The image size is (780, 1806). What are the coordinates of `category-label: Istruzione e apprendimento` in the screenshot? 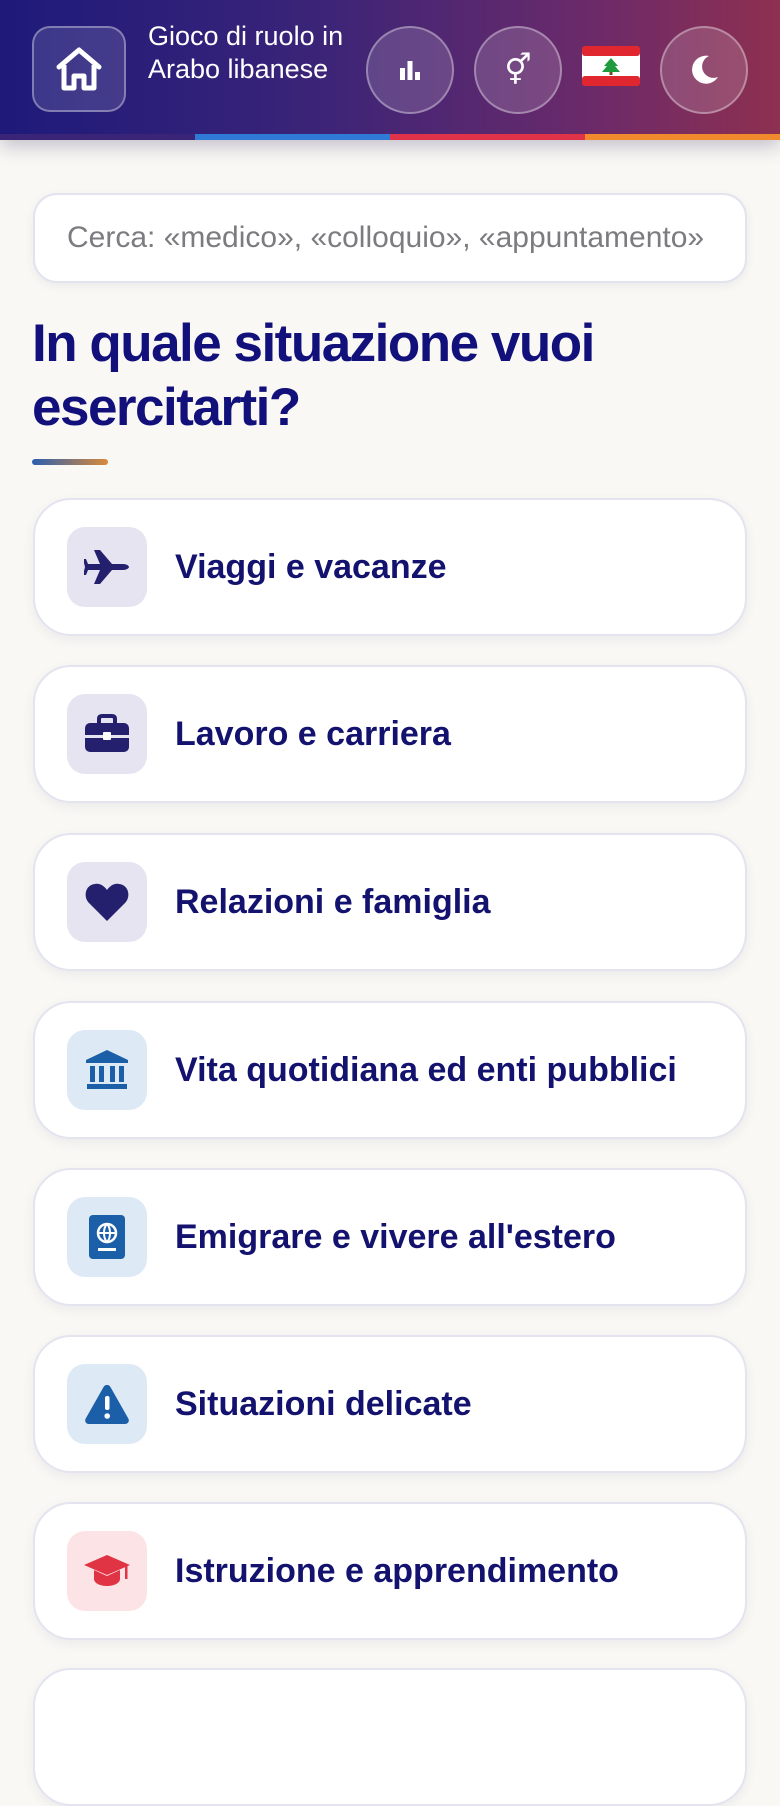 It's located at (397, 1570).